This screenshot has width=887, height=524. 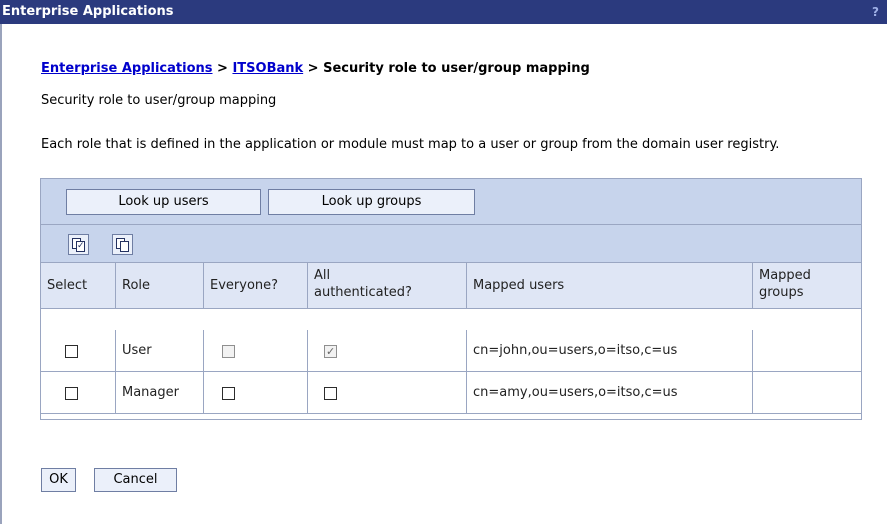 I want to click on column-header-select: Select, so click(x=78, y=286).